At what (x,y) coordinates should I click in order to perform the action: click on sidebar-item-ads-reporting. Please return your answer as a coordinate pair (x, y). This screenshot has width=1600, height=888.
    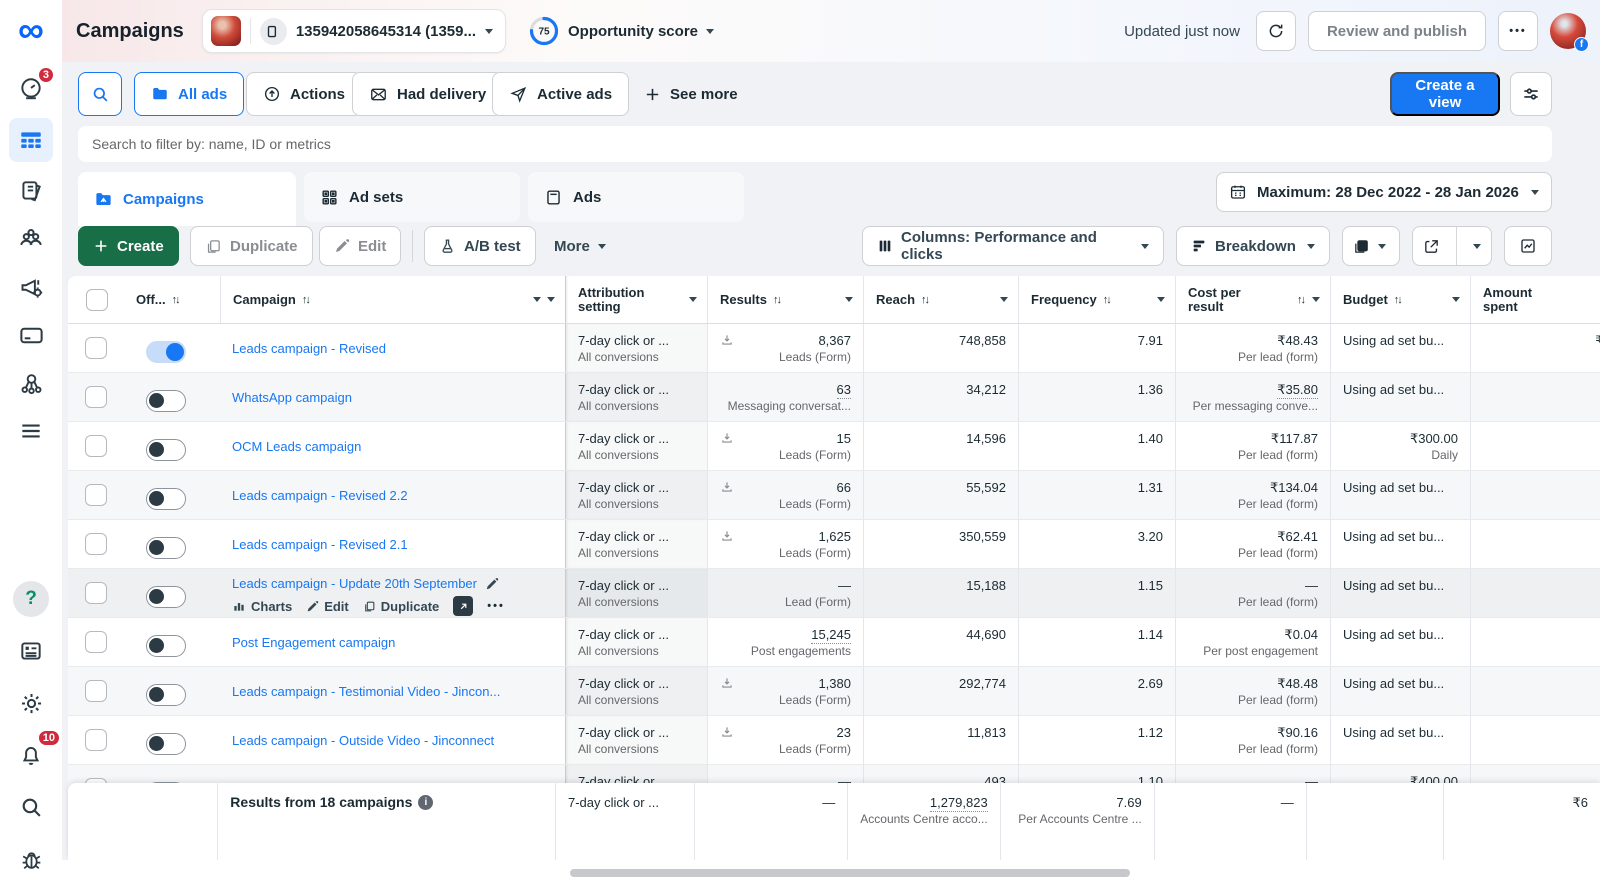
    Looking at the image, I should click on (31, 191).